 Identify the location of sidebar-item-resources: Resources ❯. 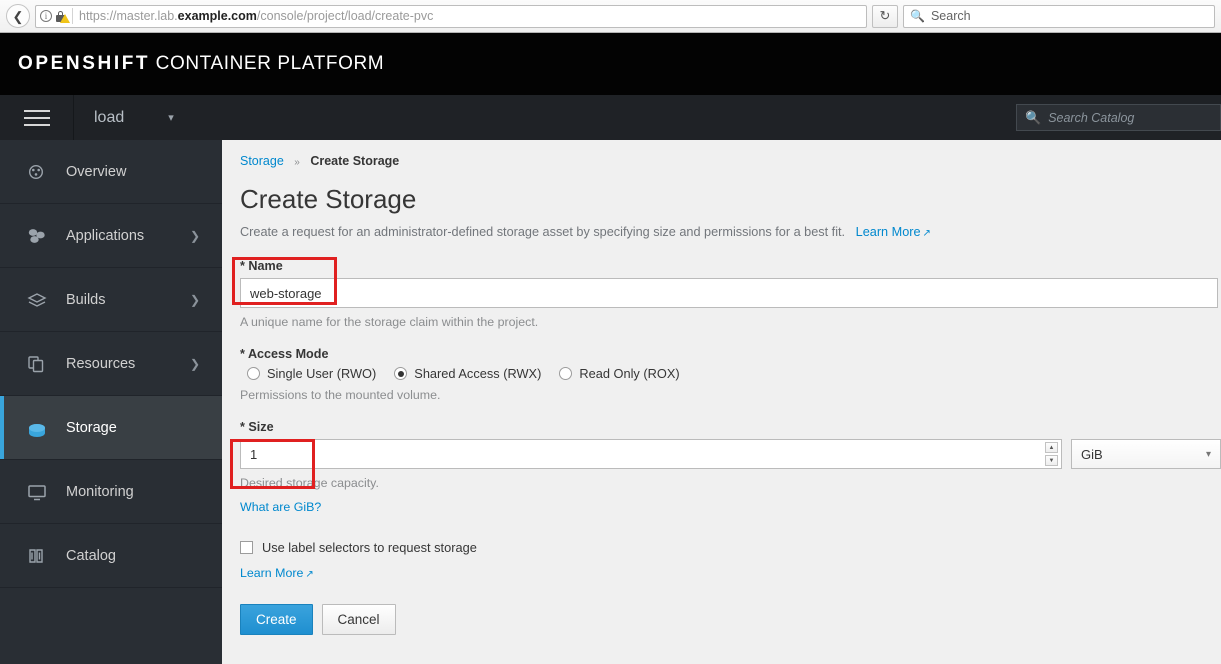
(111, 364).